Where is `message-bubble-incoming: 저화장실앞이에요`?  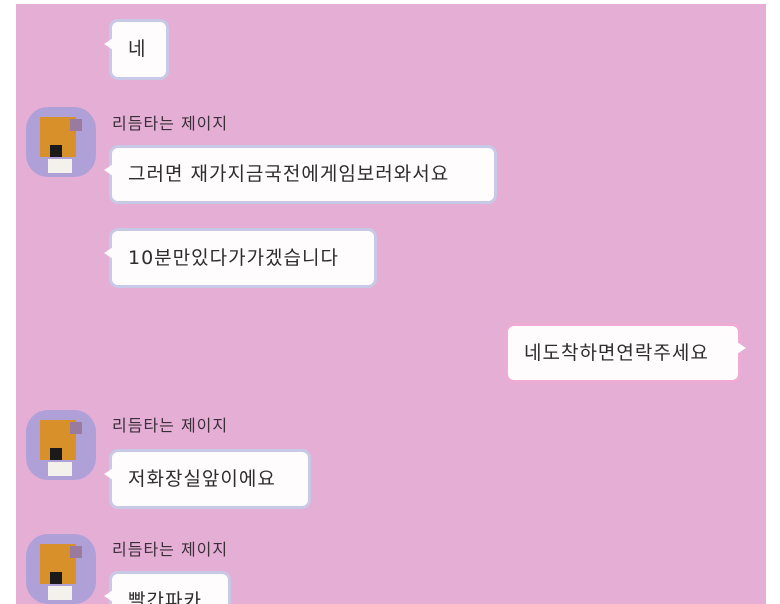 message-bubble-incoming: 저화장실앞이에요 is located at coordinates (210, 479).